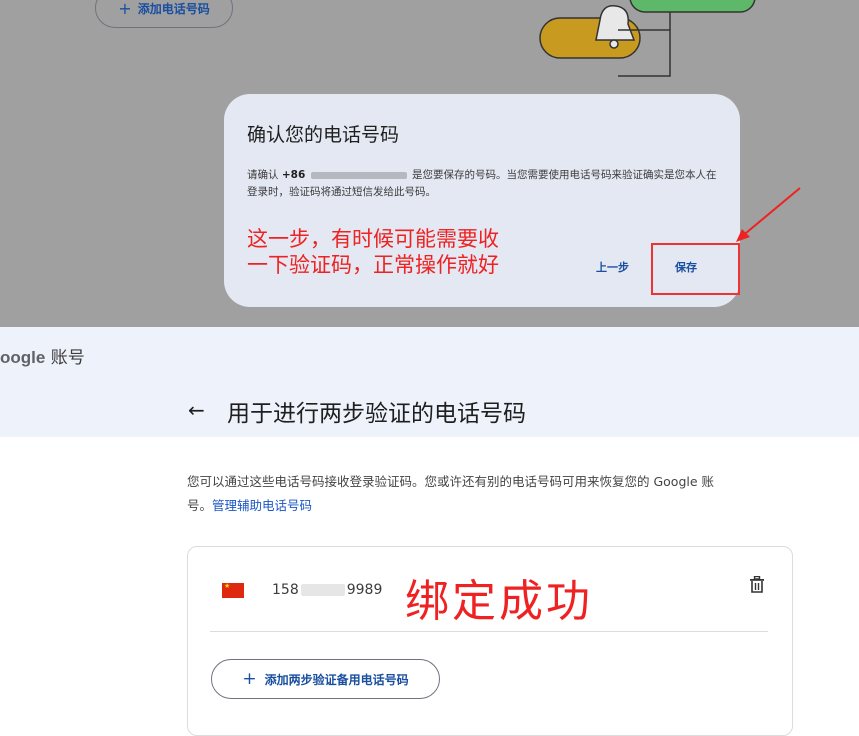 The height and width of the screenshot is (736, 859). I want to click on phone-number: 158 9989, so click(327, 590).